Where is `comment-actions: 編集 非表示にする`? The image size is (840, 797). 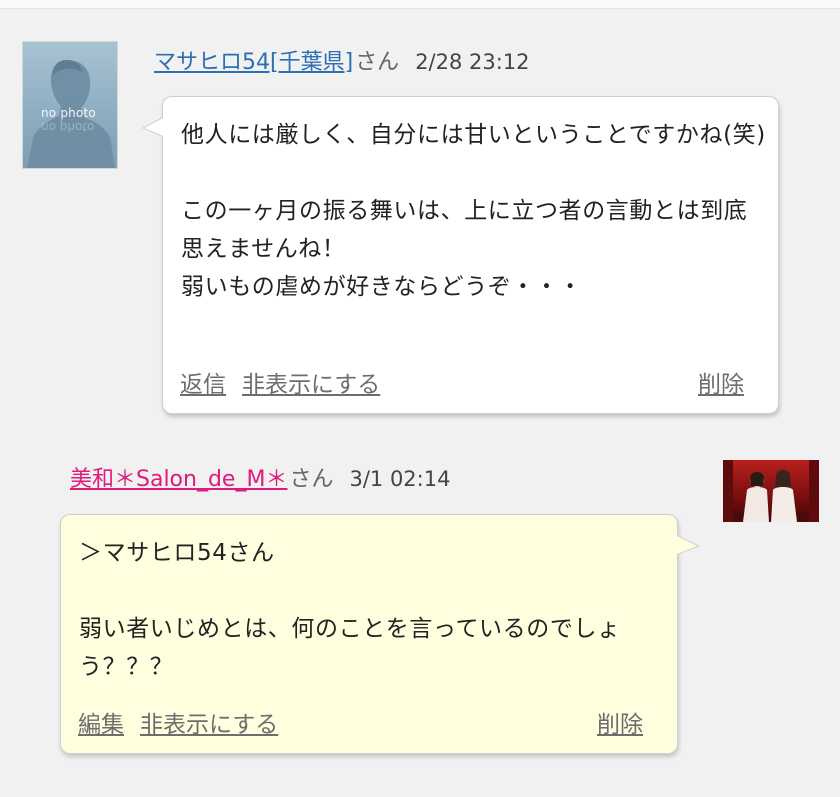
comment-actions: 編集 非表示にする is located at coordinates (178, 722).